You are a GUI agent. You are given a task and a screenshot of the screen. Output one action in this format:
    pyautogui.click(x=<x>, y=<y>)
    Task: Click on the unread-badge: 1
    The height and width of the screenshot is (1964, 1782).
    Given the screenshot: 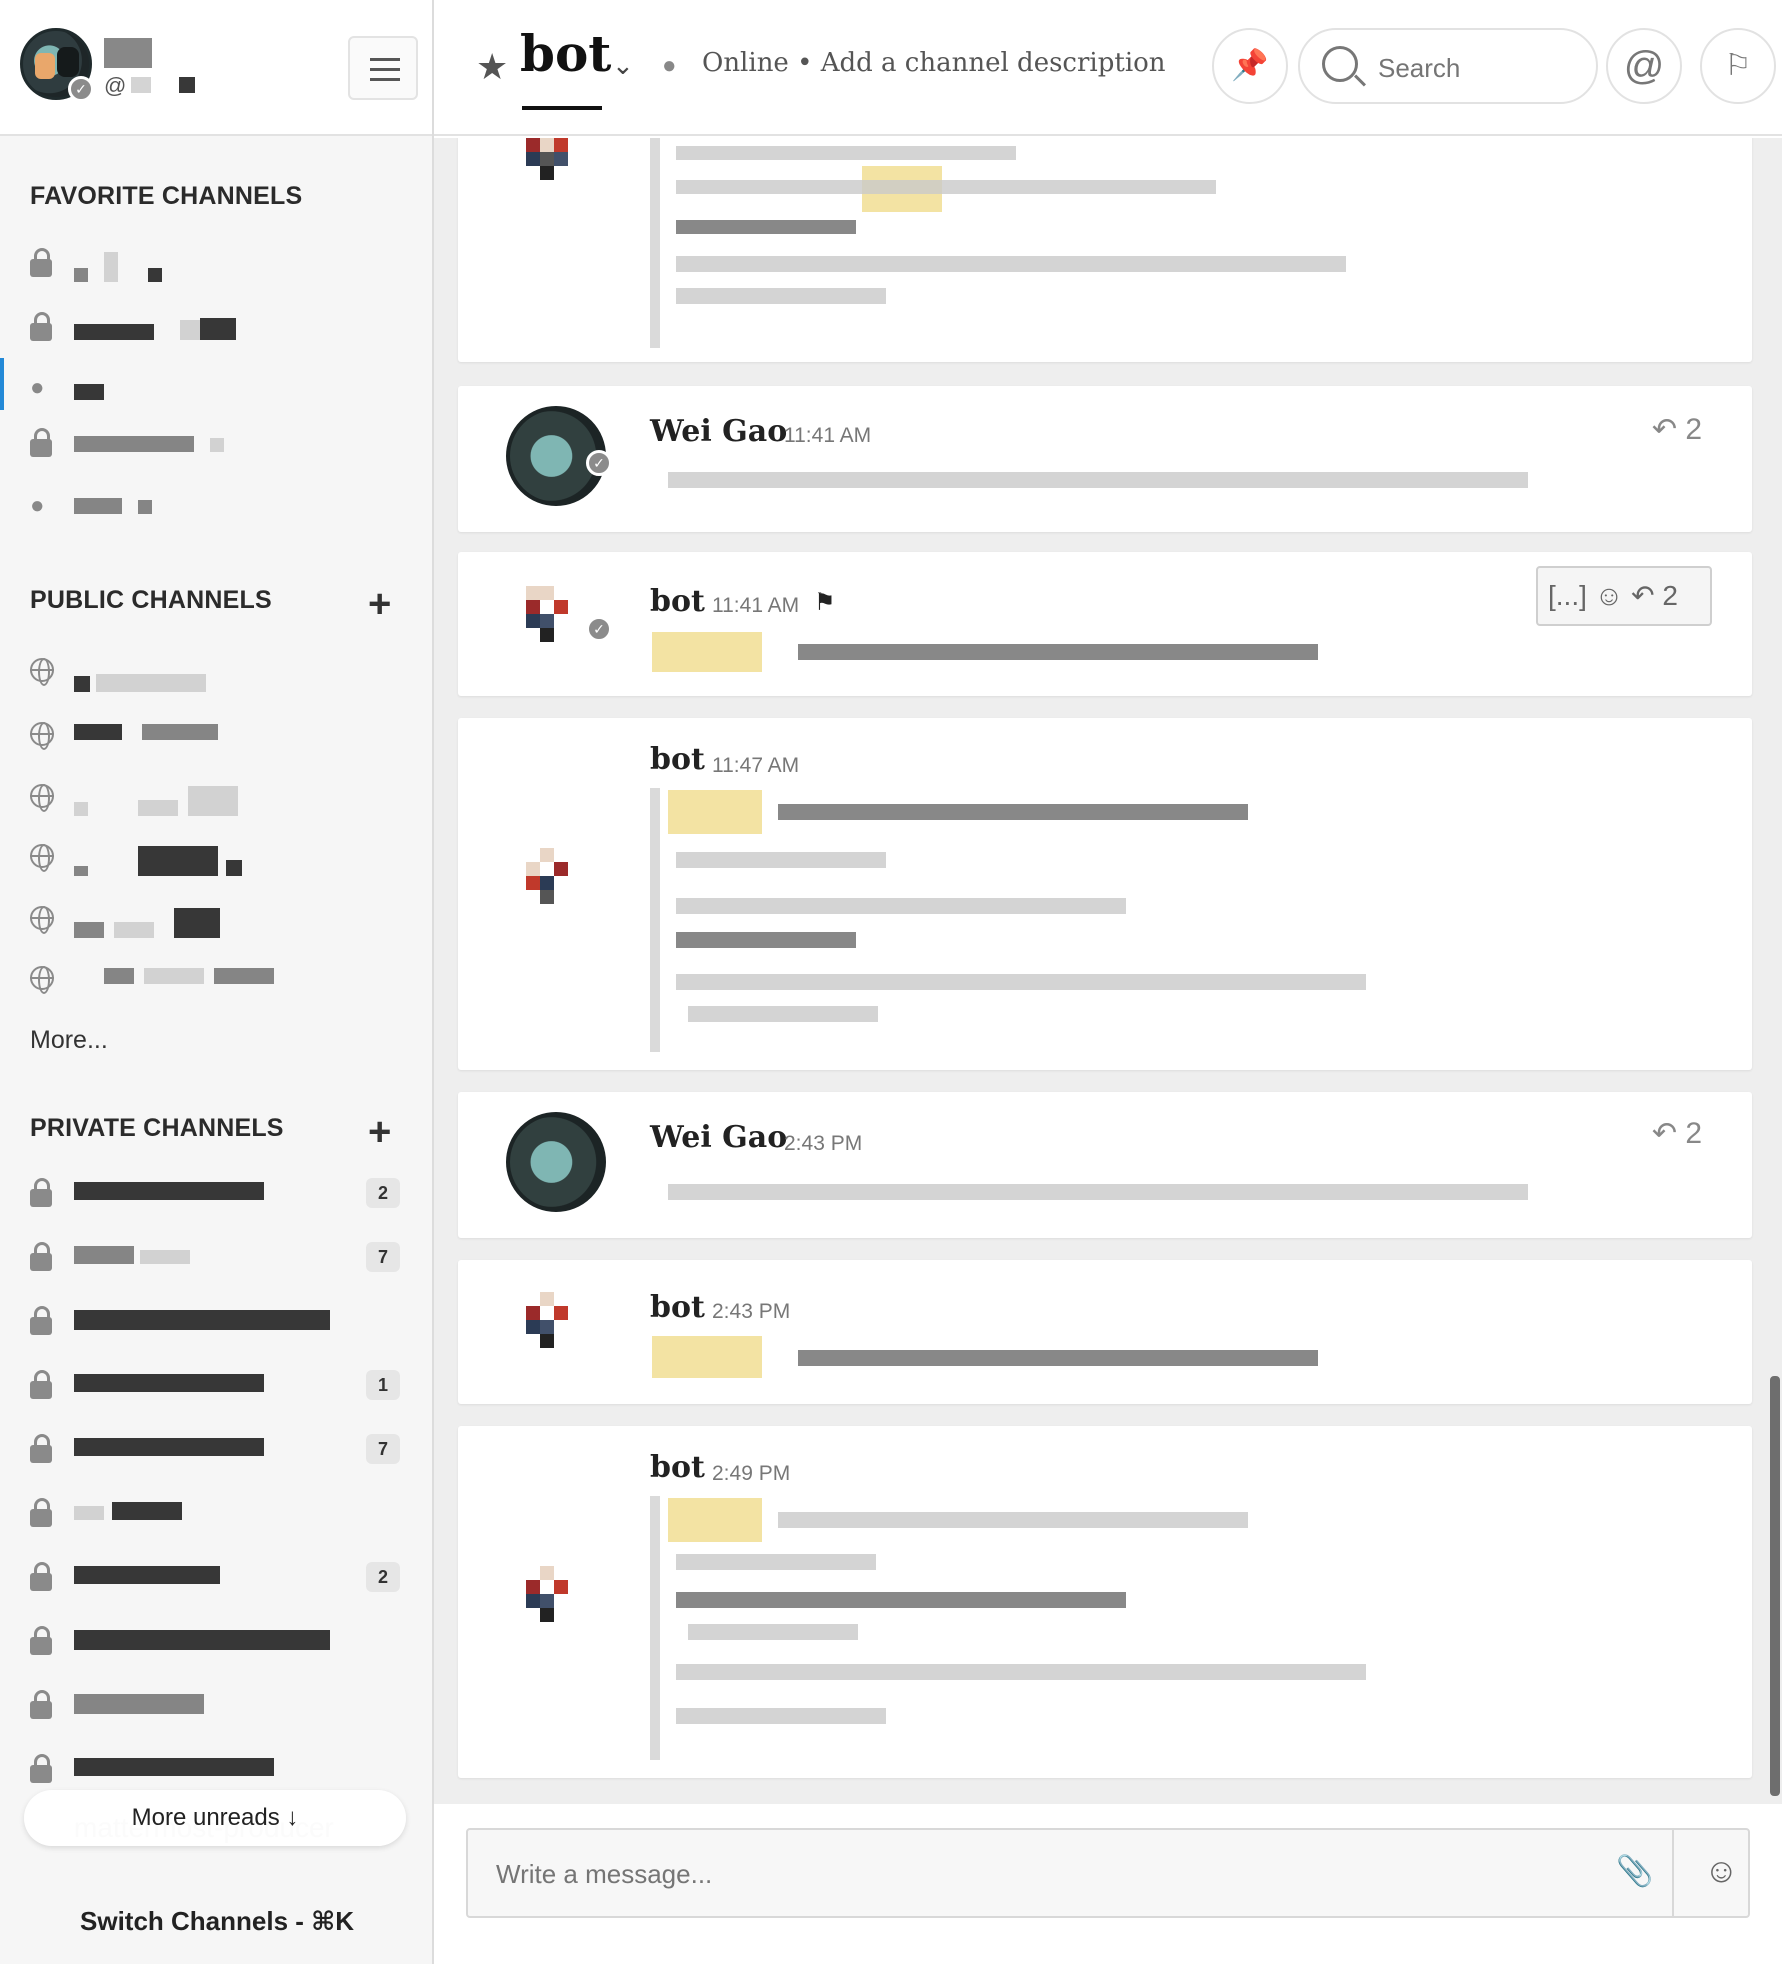 What is the action you would take?
    pyautogui.click(x=383, y=1385)
    